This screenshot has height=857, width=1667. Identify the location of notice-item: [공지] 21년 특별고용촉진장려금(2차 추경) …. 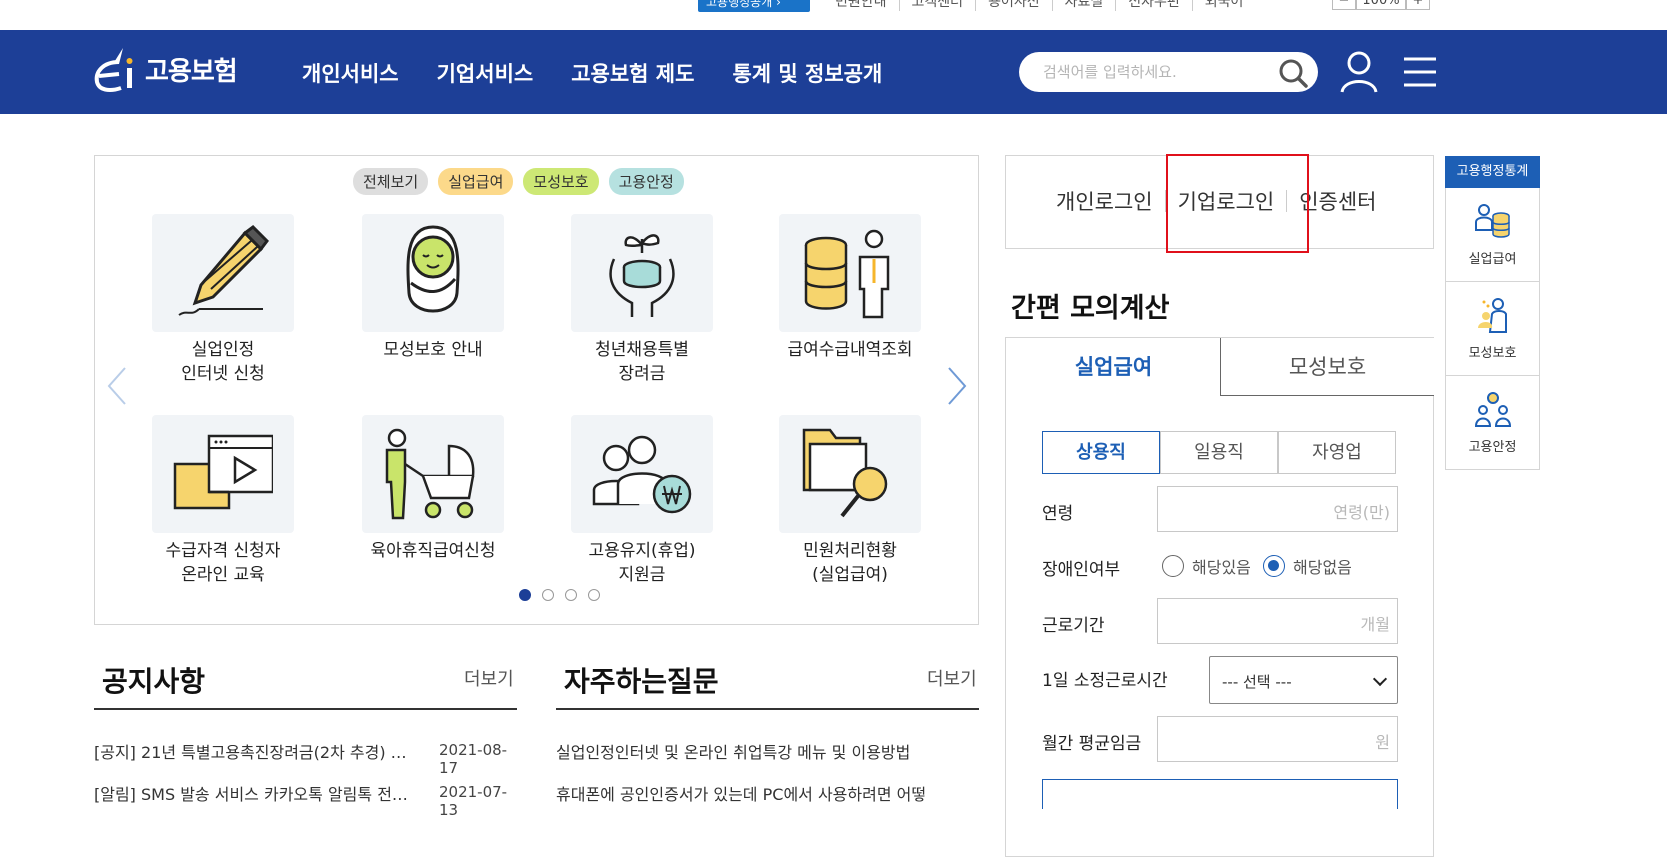
(250, 751).